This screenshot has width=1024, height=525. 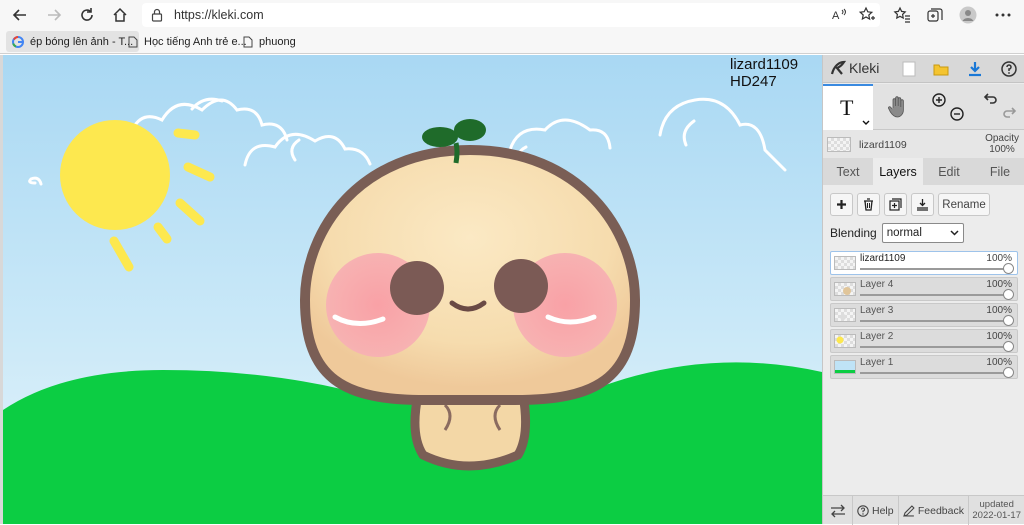 I want to click on undo-redo-buttons, so click(x=998, y=107).